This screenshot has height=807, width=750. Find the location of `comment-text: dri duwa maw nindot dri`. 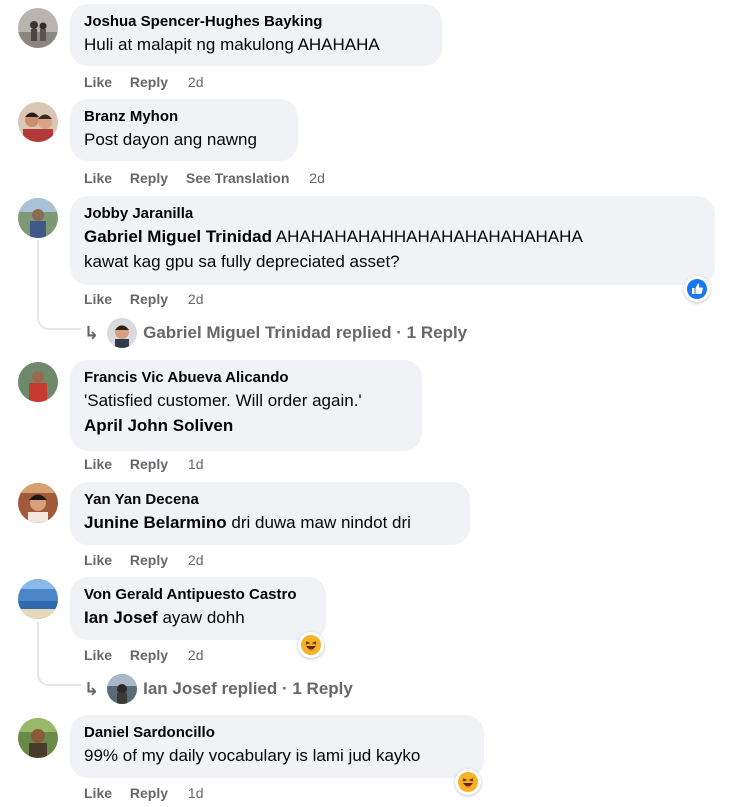

comment-text: dri duwa maw nindot dri is located at coordinates (321, 522).